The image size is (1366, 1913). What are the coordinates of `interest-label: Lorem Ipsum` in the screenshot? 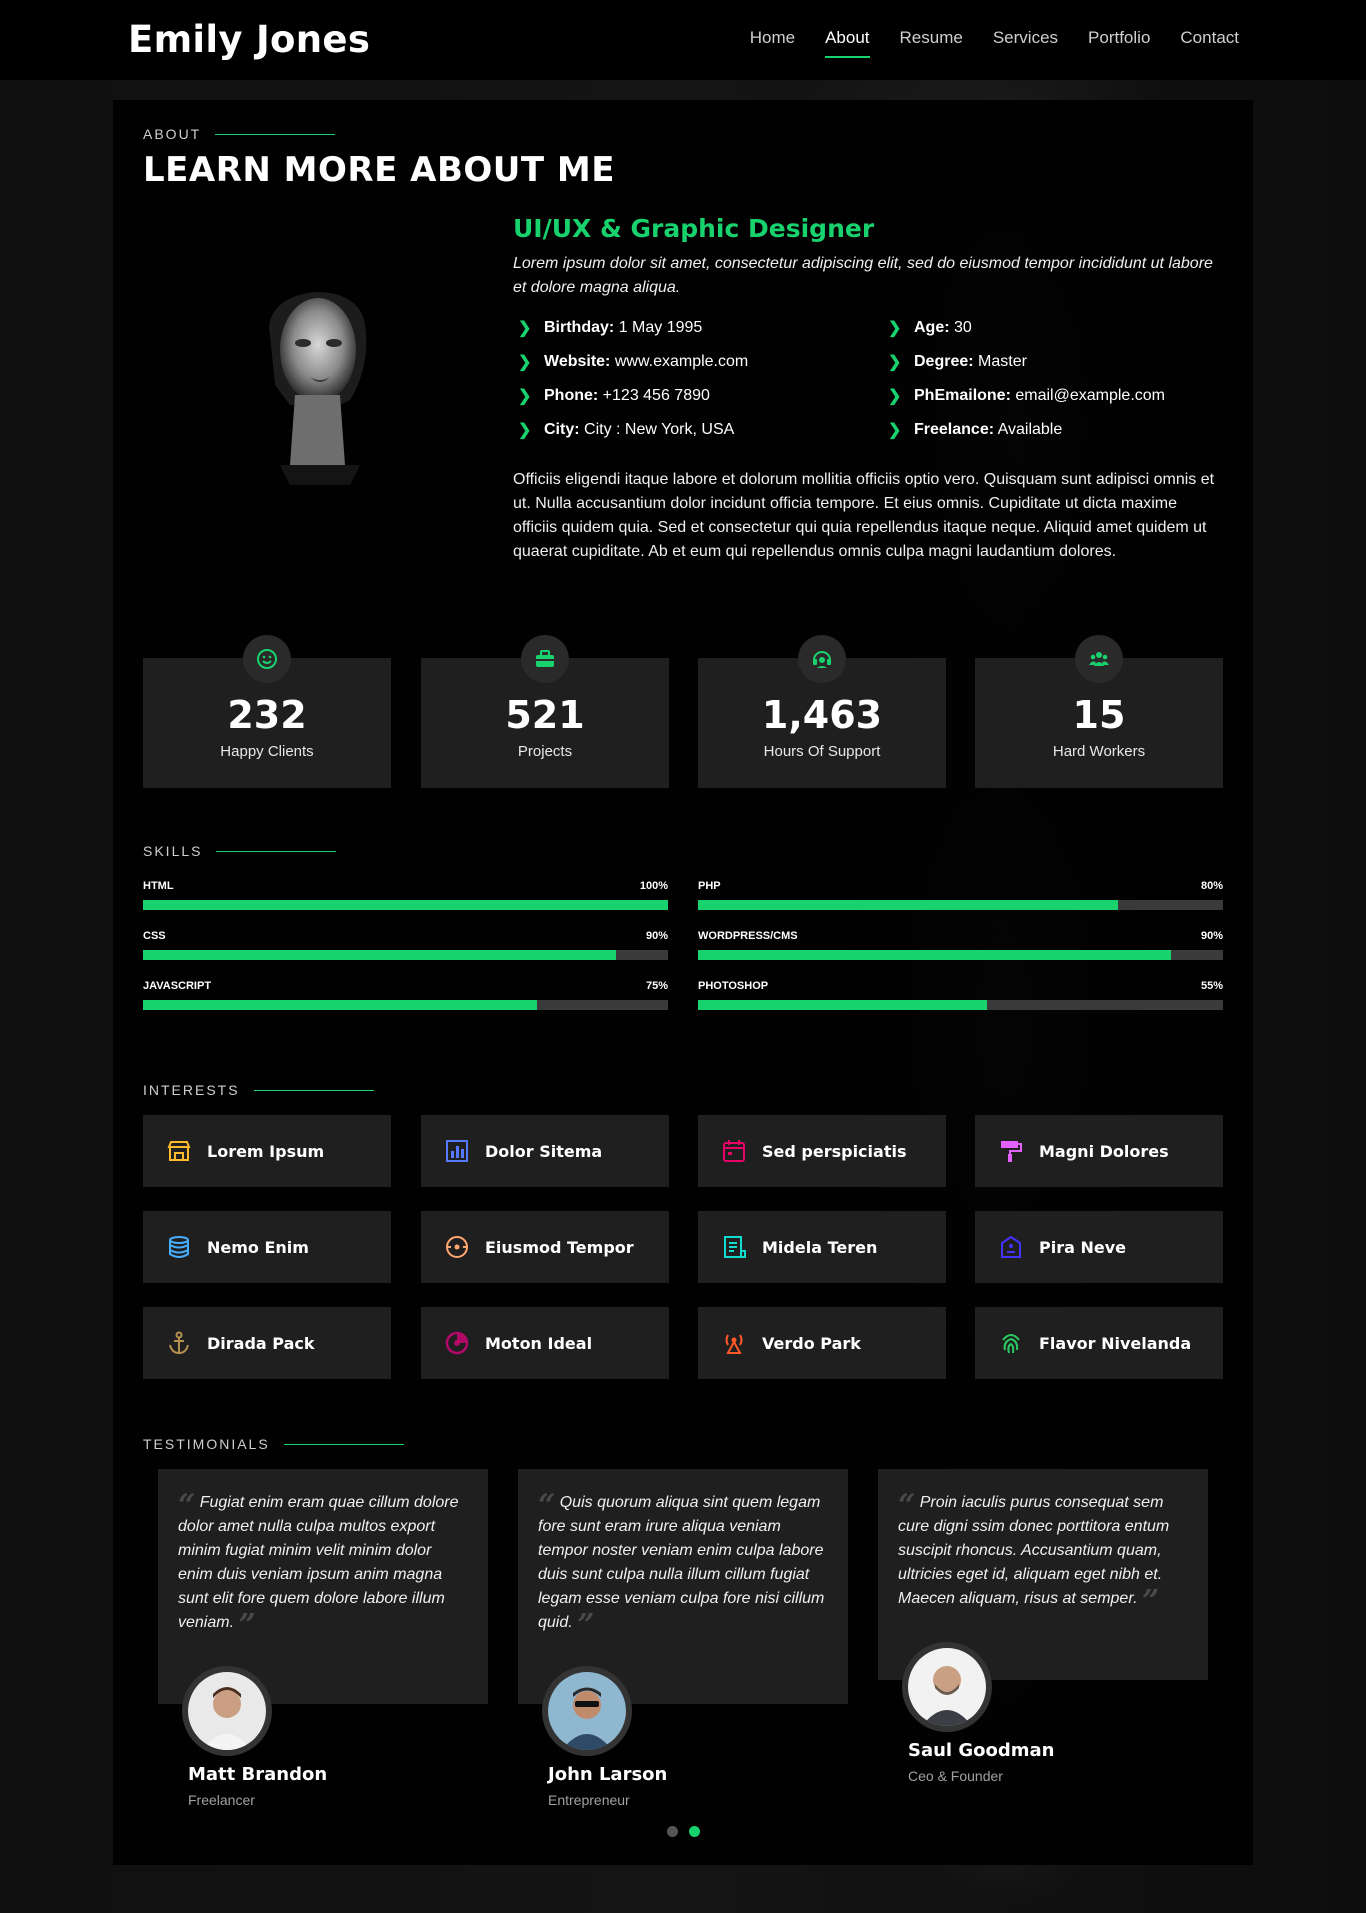 It's located at (266, 1151).